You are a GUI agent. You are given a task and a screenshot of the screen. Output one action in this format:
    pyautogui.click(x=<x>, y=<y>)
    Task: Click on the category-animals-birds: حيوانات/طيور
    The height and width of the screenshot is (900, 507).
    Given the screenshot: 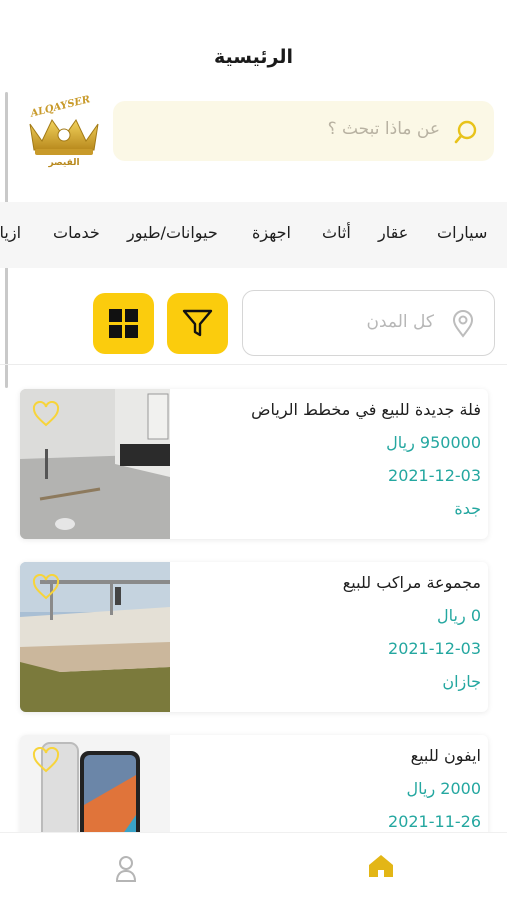 What is the action you would take?
    pyautogui.click(x=172, y=232)
    